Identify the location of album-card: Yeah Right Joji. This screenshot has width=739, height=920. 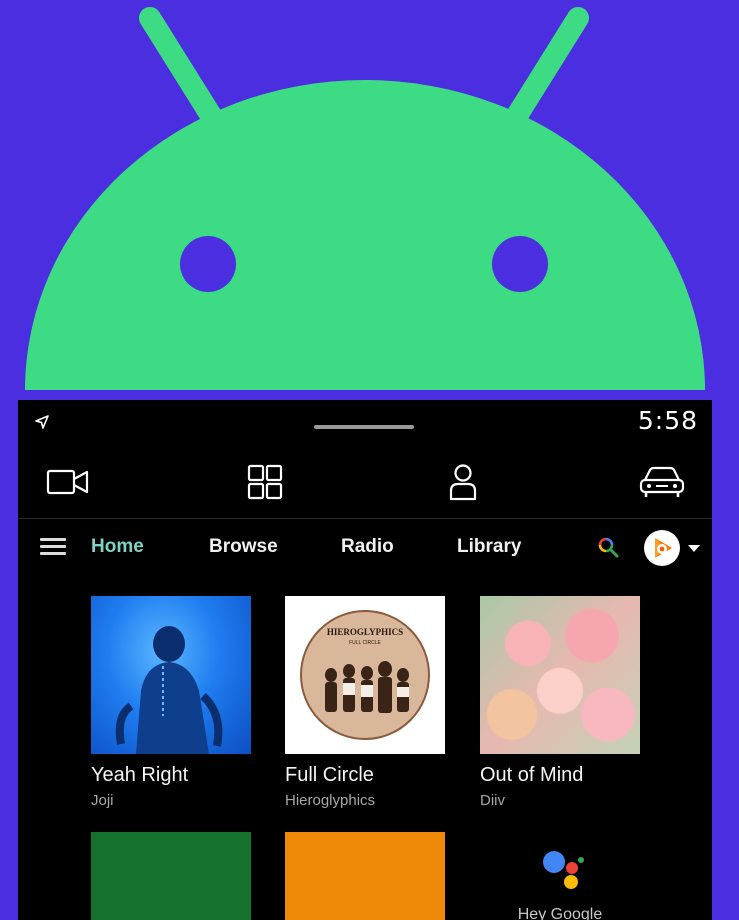
(171, 702).